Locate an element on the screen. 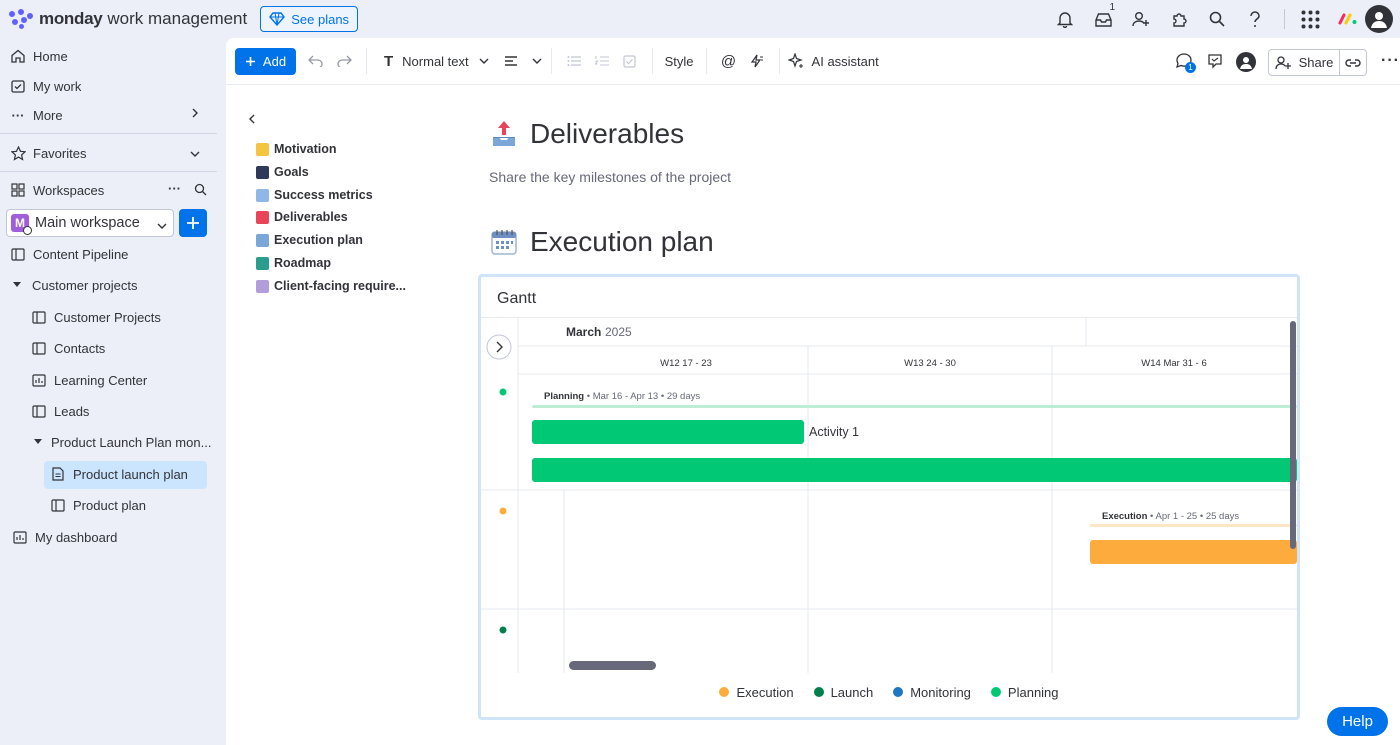 This screenshot has width=1400, height=745. gantt-bar-planning is located at coordinates (914, 470).